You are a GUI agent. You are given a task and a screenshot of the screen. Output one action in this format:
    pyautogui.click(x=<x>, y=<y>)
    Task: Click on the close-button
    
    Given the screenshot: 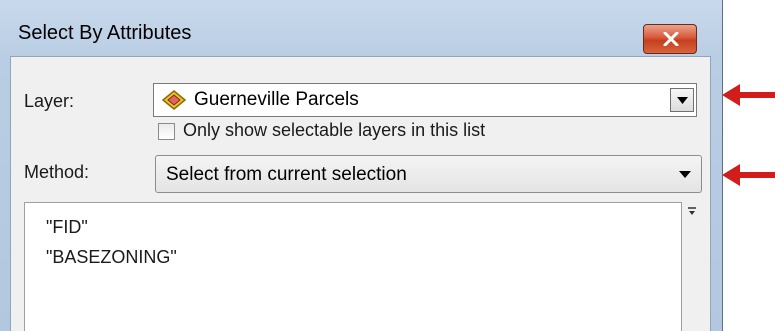 What is the action you would take?
    pyautogui.click(x=670, y=39)
    